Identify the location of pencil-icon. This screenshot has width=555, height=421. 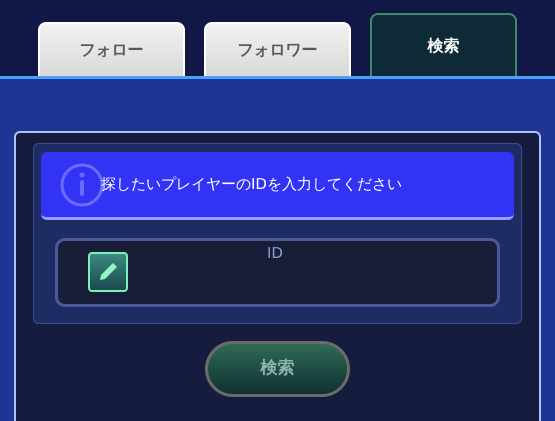
(108, 272).